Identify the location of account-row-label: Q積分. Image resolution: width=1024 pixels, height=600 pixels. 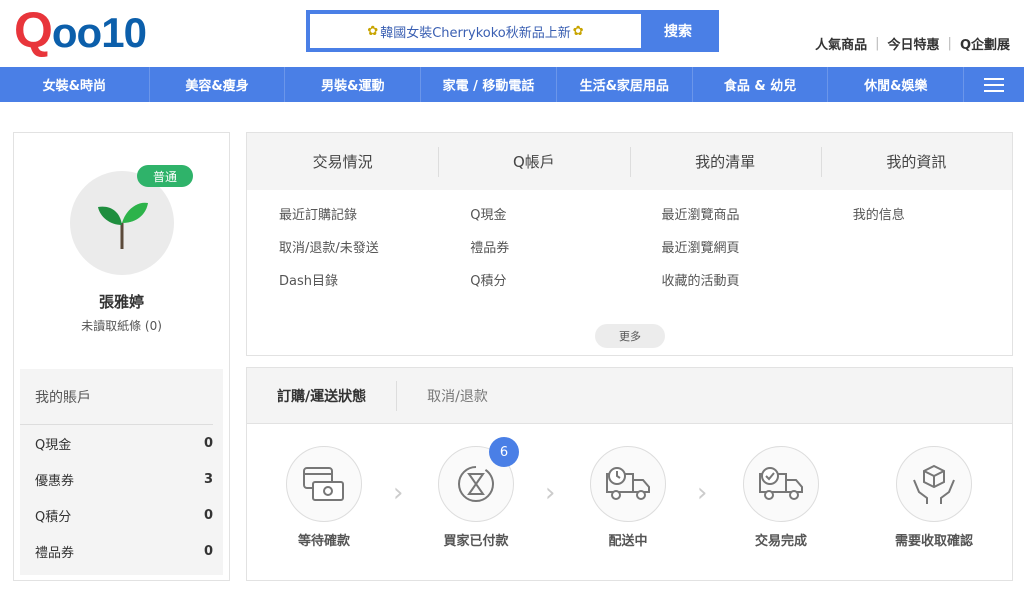
(53, 517).